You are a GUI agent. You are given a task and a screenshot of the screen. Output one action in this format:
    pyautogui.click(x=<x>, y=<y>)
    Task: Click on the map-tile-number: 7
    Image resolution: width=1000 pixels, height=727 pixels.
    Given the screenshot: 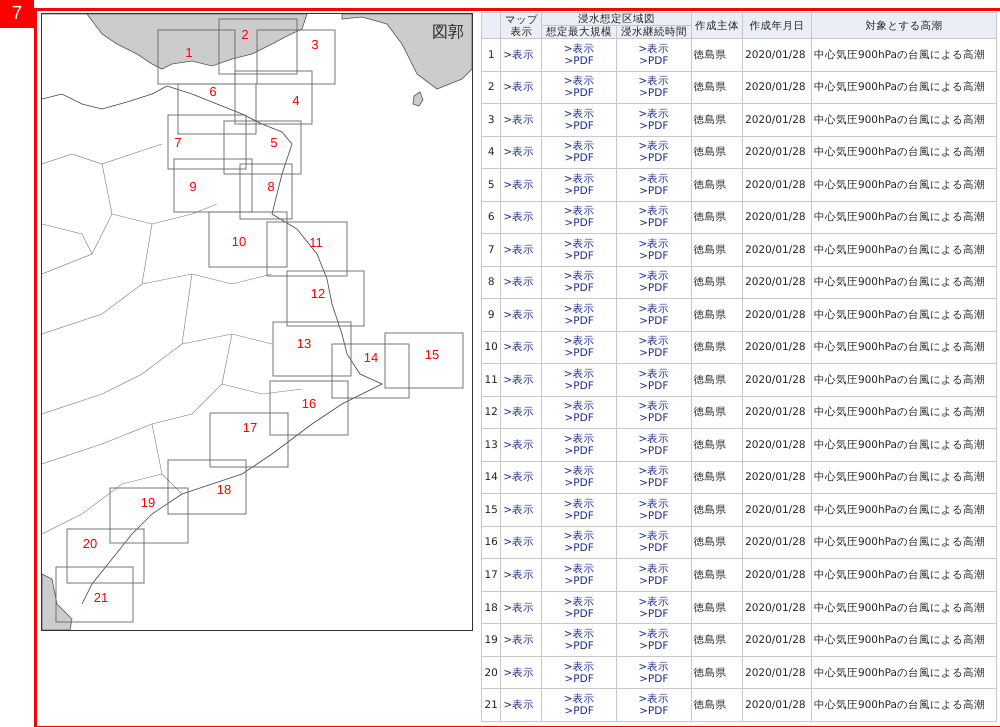 What is the action you would take?
    pyautogui.click(x=178, y=142)
    